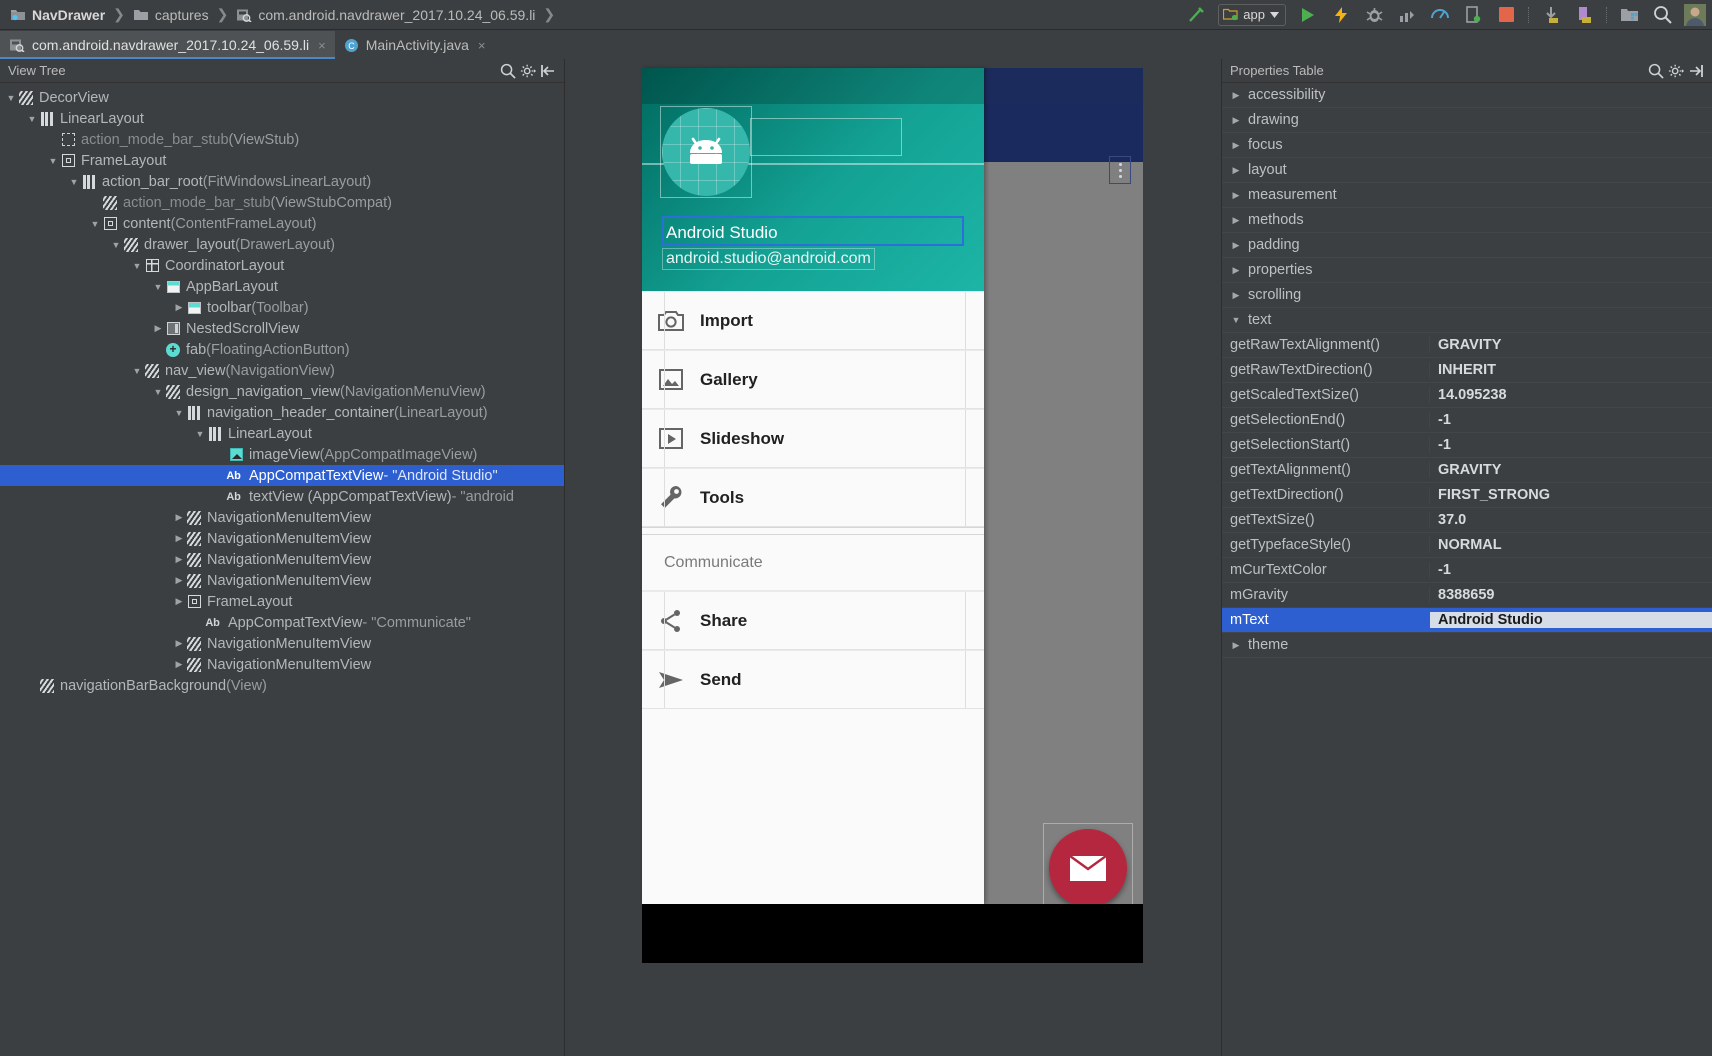 The width and height of the screenshot is (1712, 1056). What do you see at coordinates (57, 15) in the screenshot?
I see `breadcrumb-item-project: NavDrawer` at bounding box center [57, 15].